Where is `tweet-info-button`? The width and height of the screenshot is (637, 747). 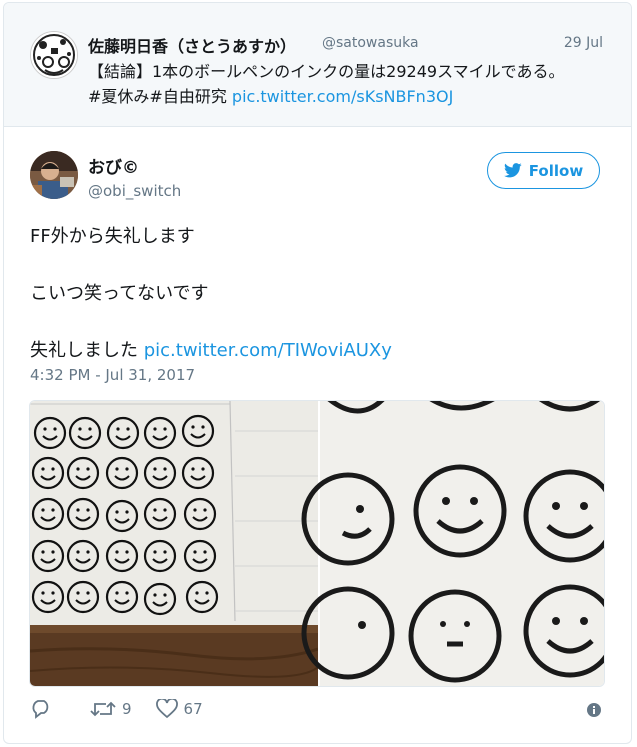
tweet-info-button is located at coordinates (594, 711).